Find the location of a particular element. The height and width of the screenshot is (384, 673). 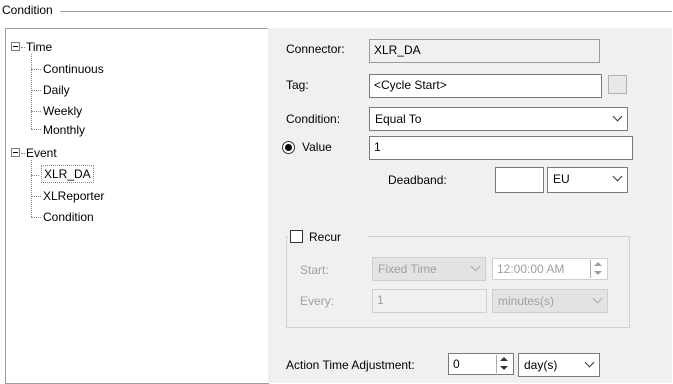

recur-checkbox is located at coordinates (296, 236).